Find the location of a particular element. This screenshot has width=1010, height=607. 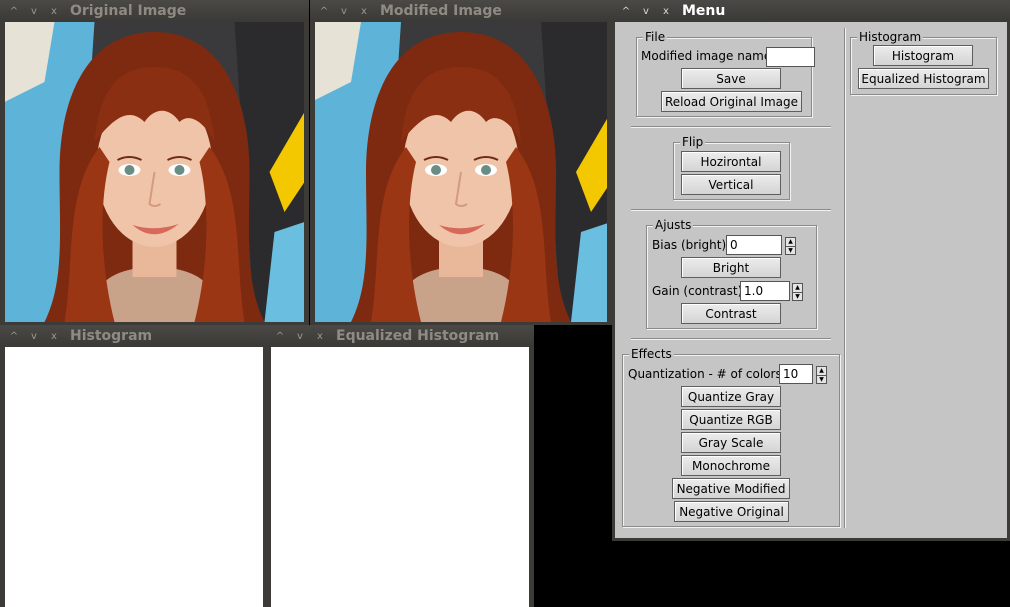

ajusts-group-title: Ajusts is located at coordinates (673, 225).